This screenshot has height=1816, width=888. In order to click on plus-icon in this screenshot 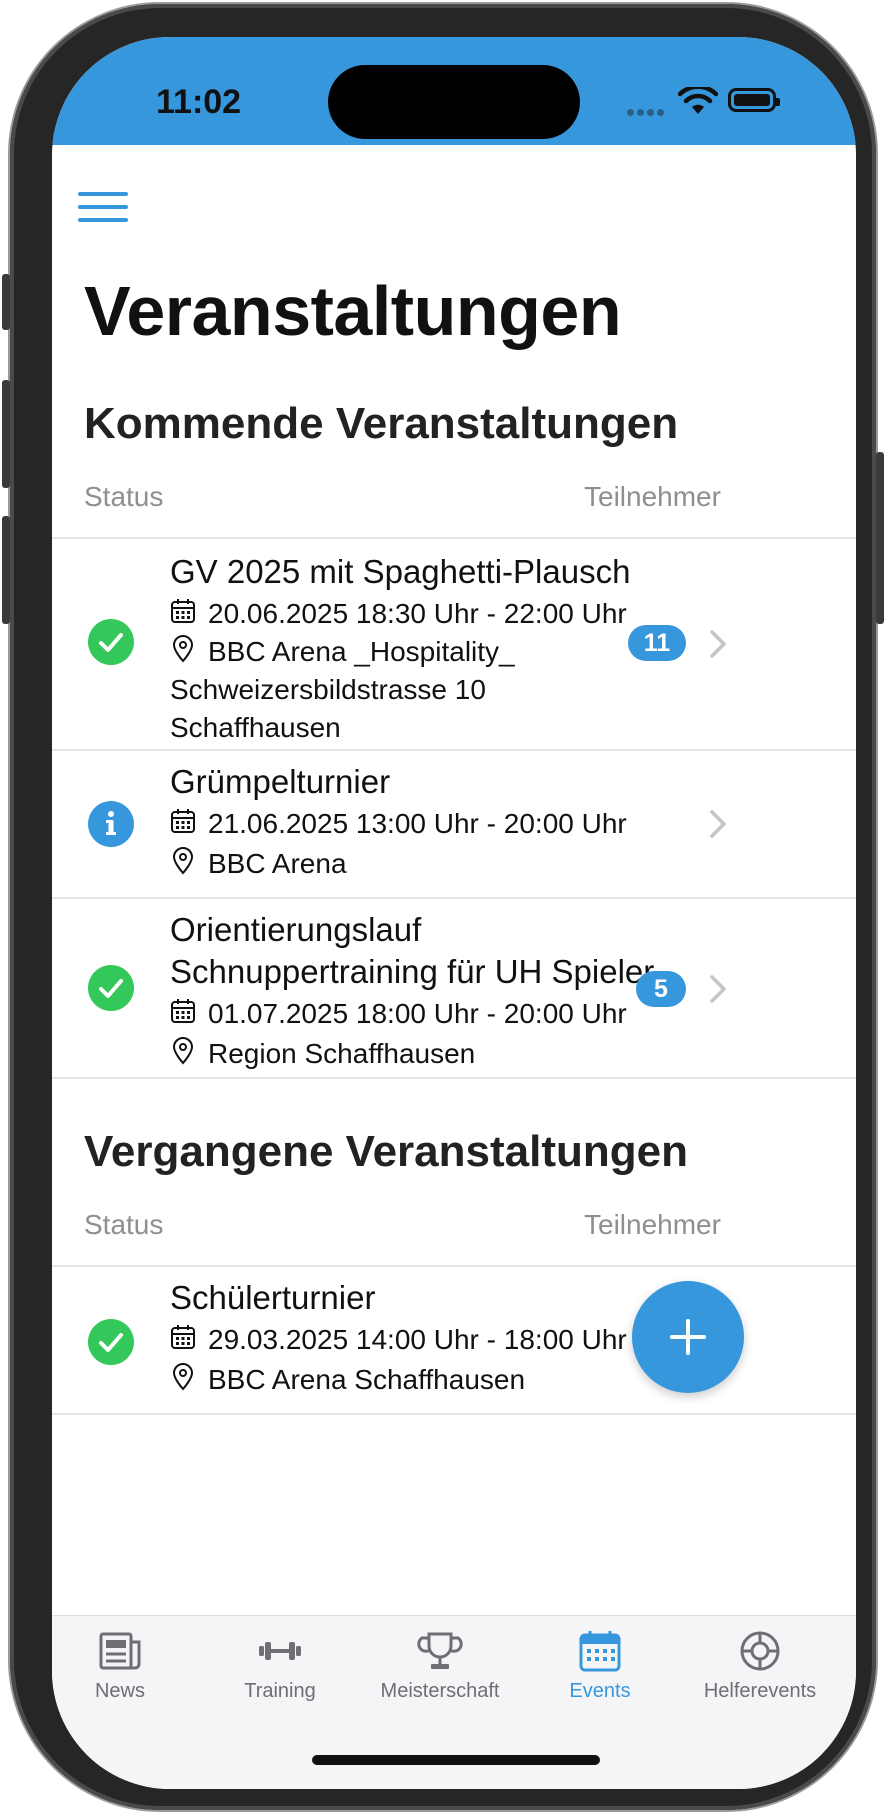, I will do `click(688, 1337)`.